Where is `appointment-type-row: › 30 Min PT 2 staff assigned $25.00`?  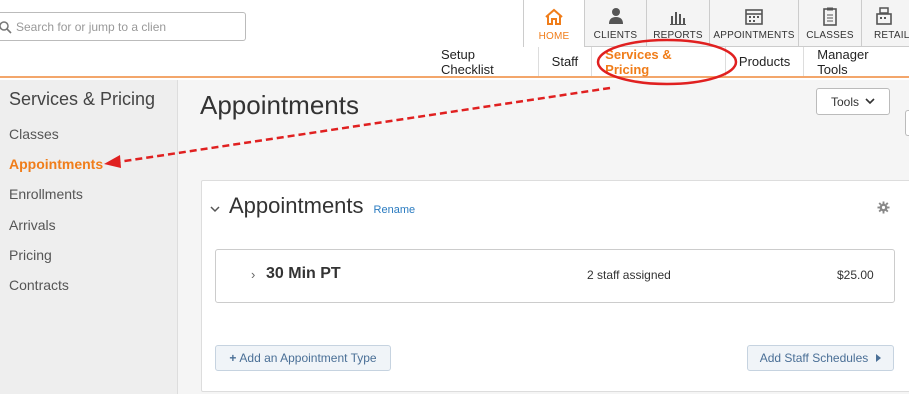 appointment-type-row: › 30 Min PT 2 staff assigned $25.00 is located at coordinates (555, 276).